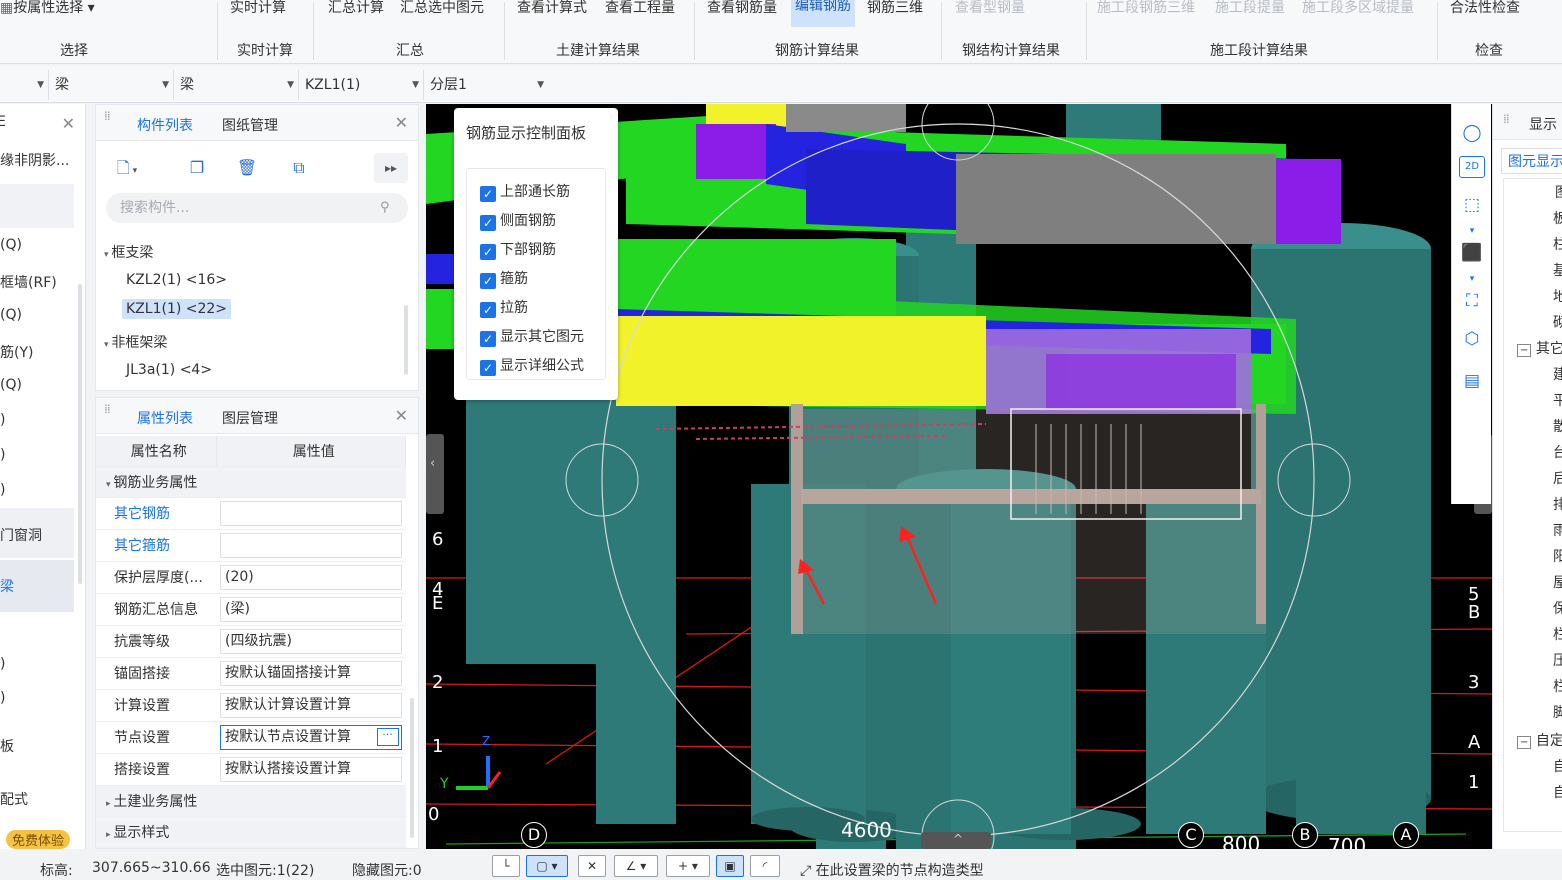  I want to click on list-item: 屋, so click(1557, 582).